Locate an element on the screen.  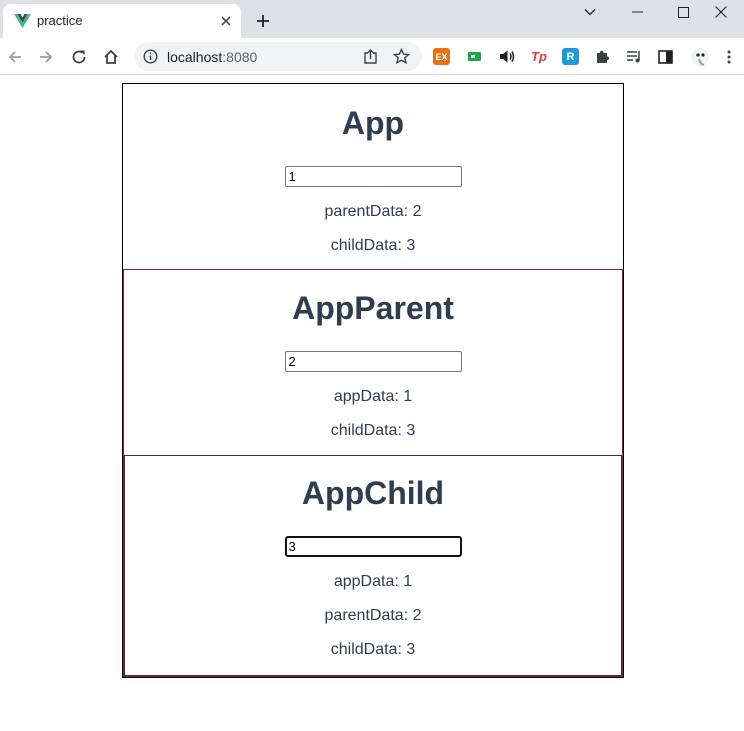
green-extension-glyph is located at coordinates (474, 56).